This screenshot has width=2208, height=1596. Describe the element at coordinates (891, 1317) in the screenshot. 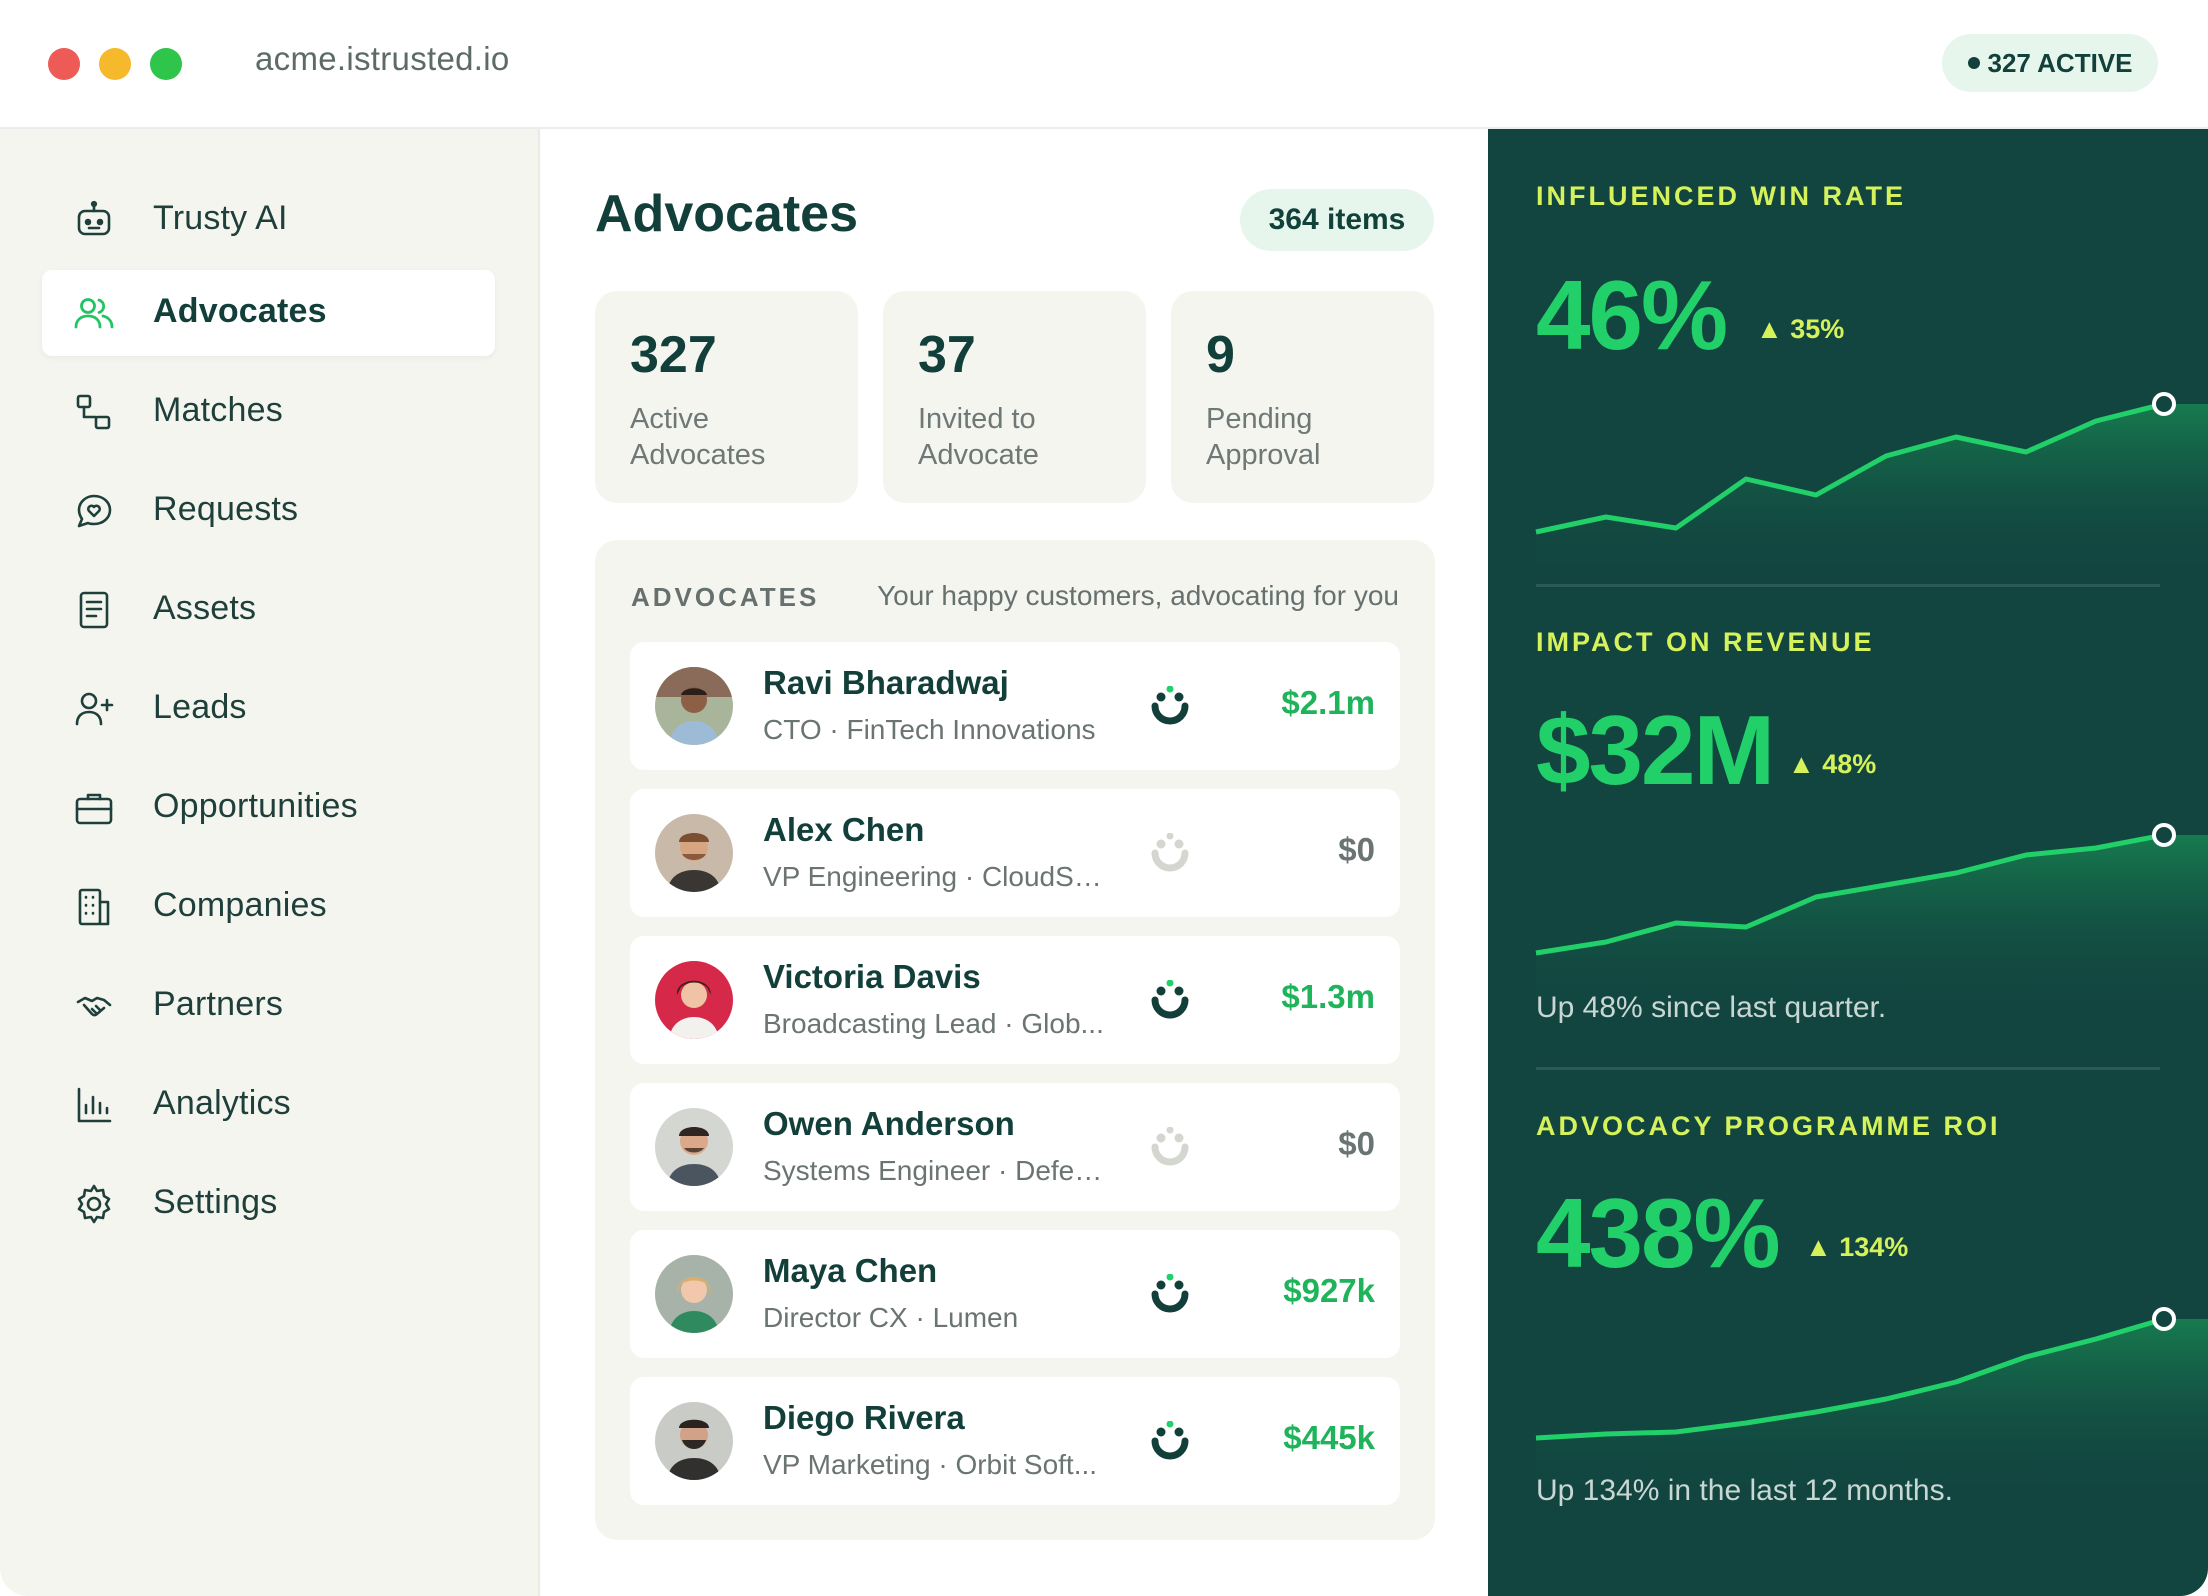

I see `advocate-role: Director CX · Lumen` at that location.